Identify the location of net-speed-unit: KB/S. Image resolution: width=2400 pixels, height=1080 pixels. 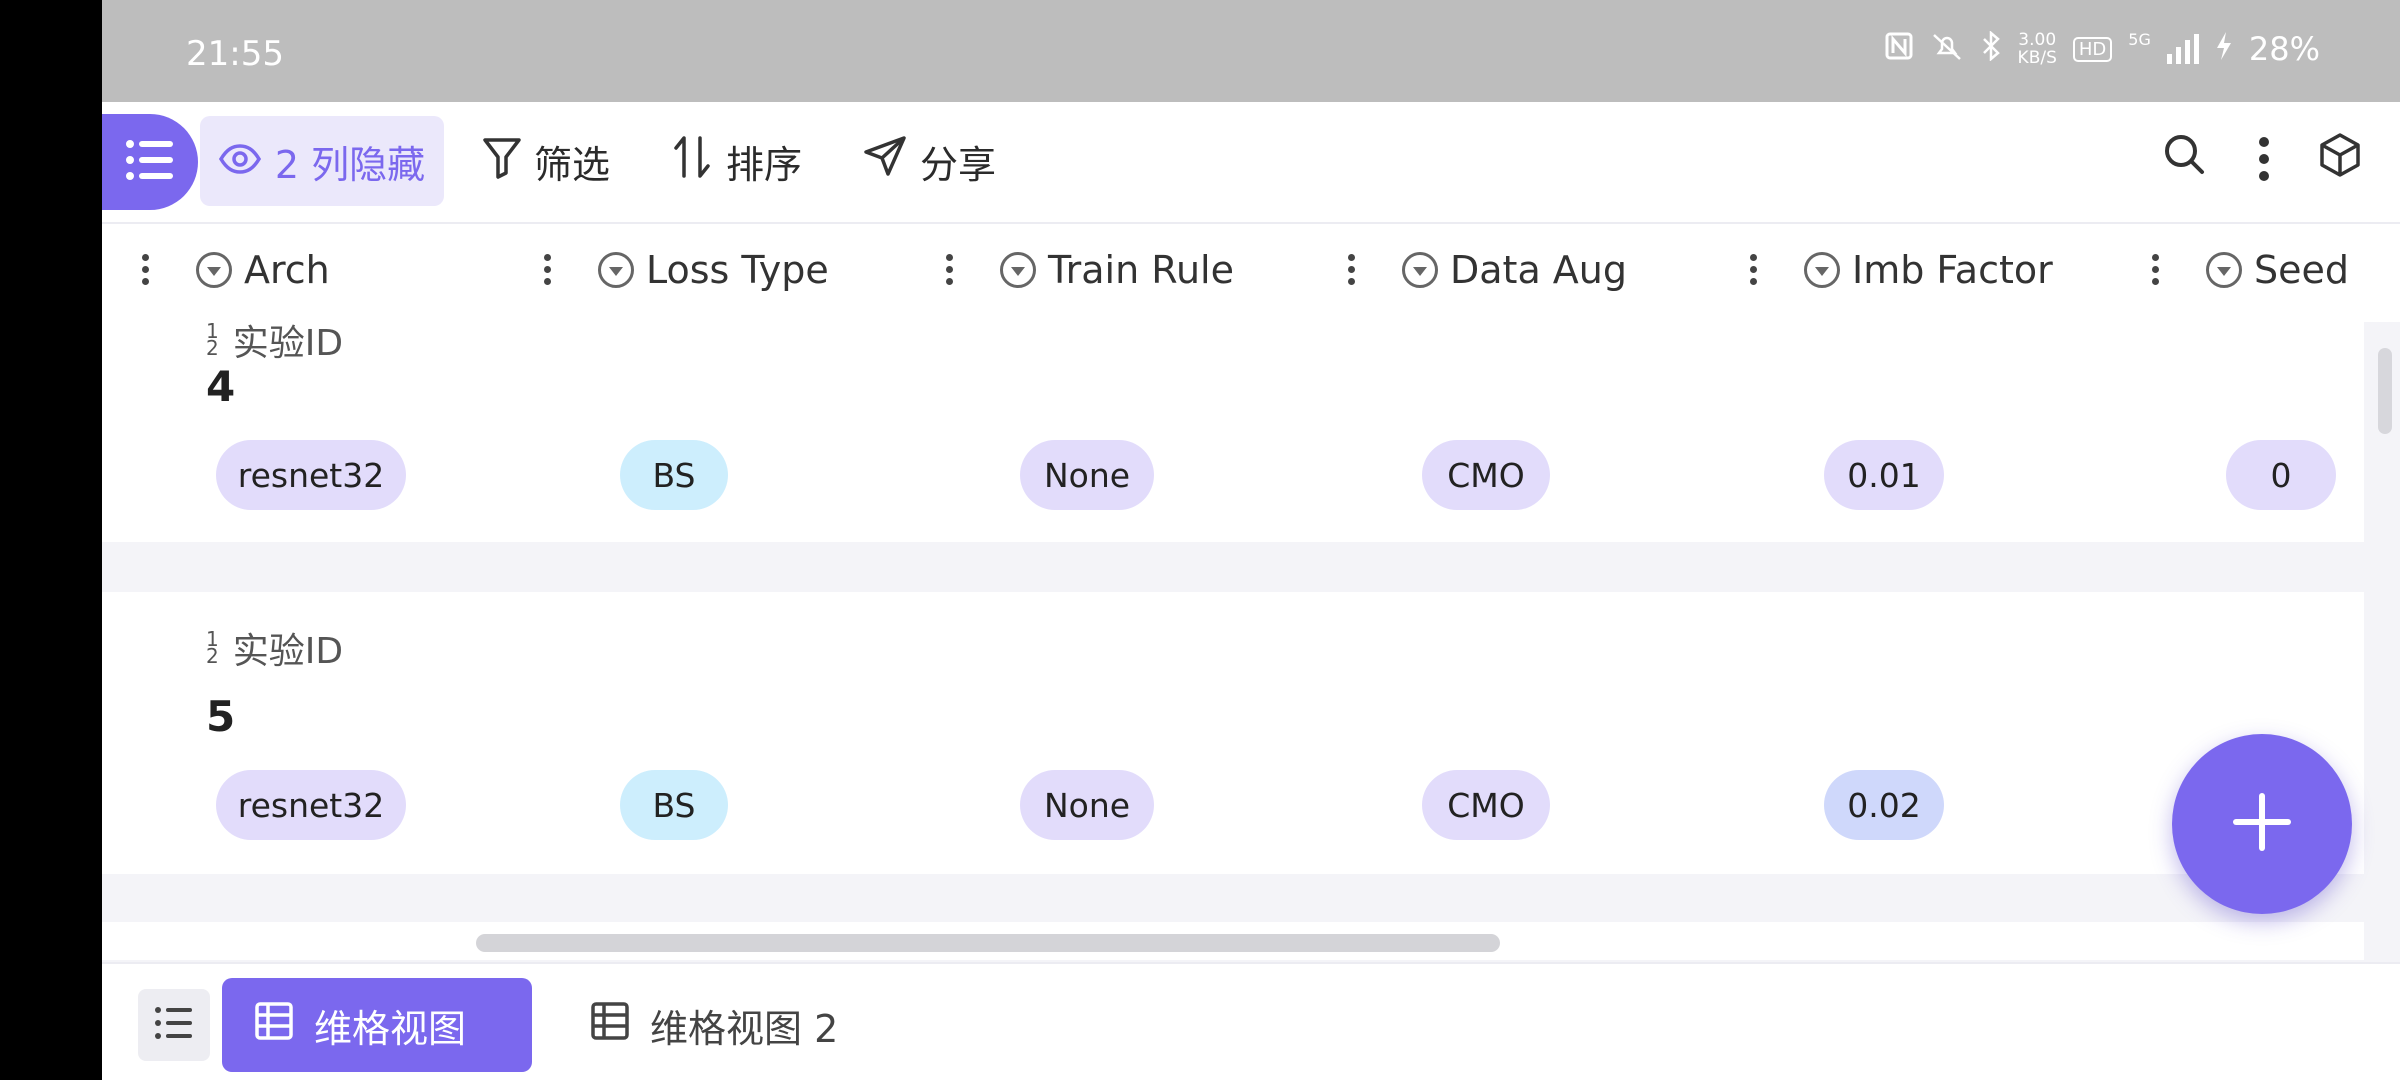
(2037, 58).